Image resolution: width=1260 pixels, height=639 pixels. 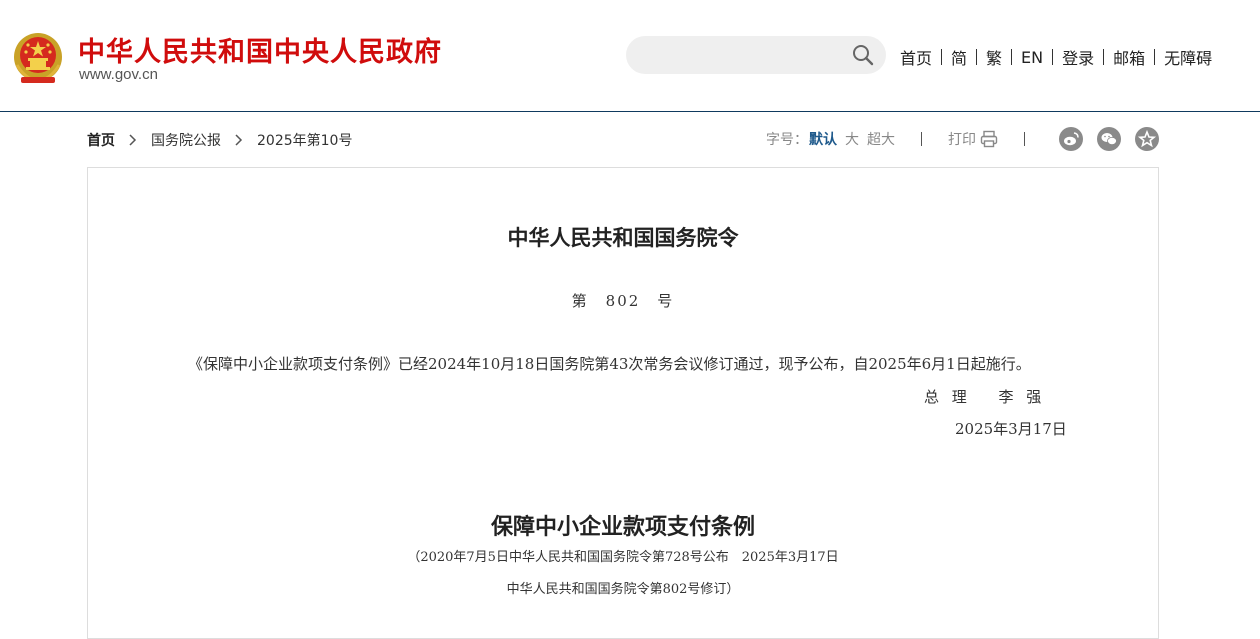 What do you see at coordinates (1188, 57) in the screenshot?
I see `nav-accessibility: 无障碍` at bounding box center [1188, 57].